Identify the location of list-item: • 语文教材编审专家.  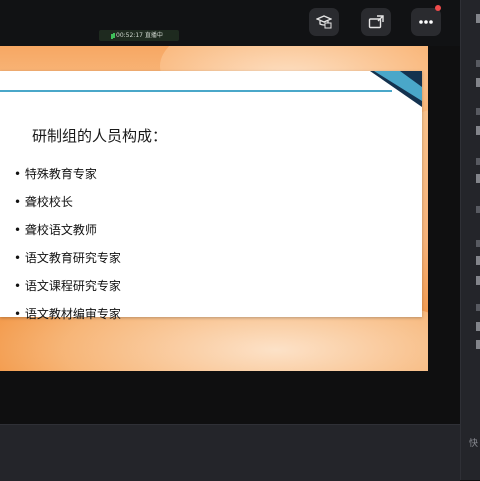
(67, 314).